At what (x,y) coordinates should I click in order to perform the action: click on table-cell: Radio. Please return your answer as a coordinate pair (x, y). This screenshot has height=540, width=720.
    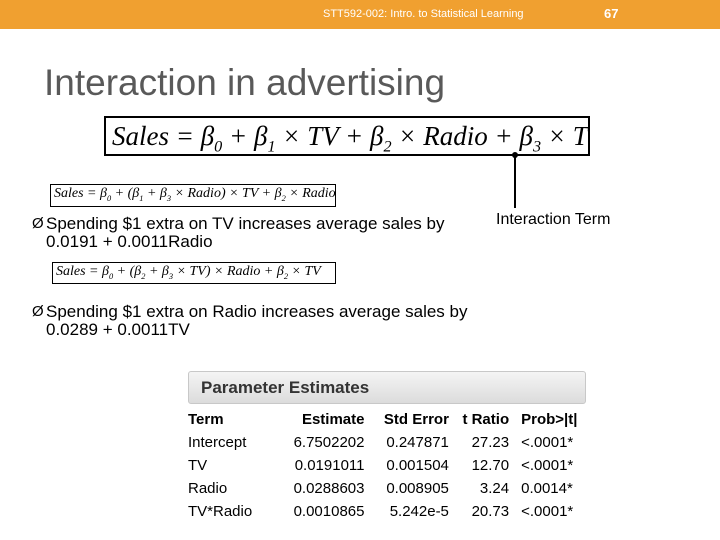
    Looking at the image, I should click on (208, 488).